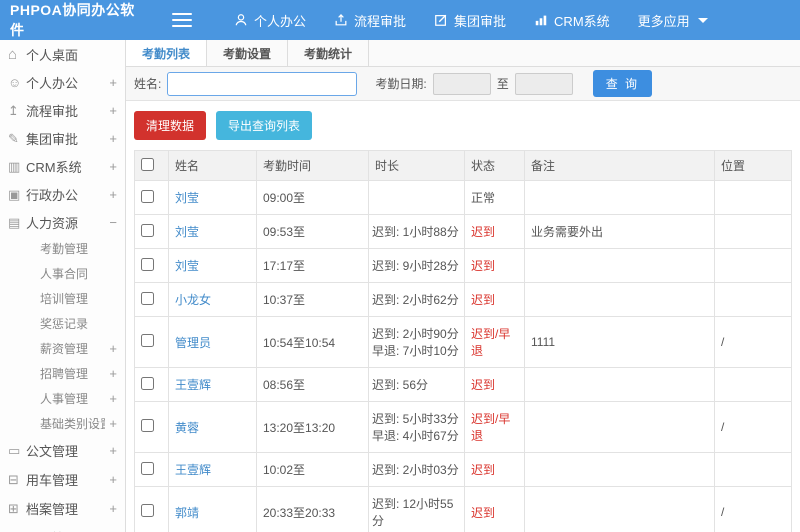 This screenshot has width=800, height=532. I want to click on sidebar-item: 个人桌面, so click(62, 54).